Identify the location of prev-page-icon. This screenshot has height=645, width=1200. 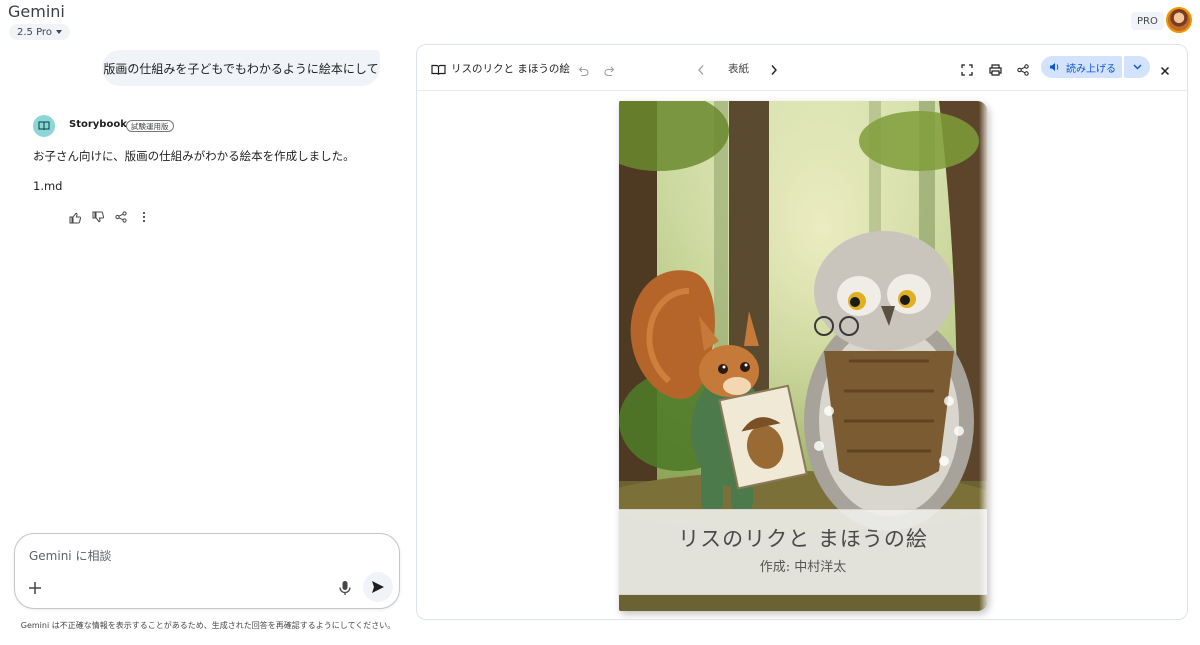
(701, 70).